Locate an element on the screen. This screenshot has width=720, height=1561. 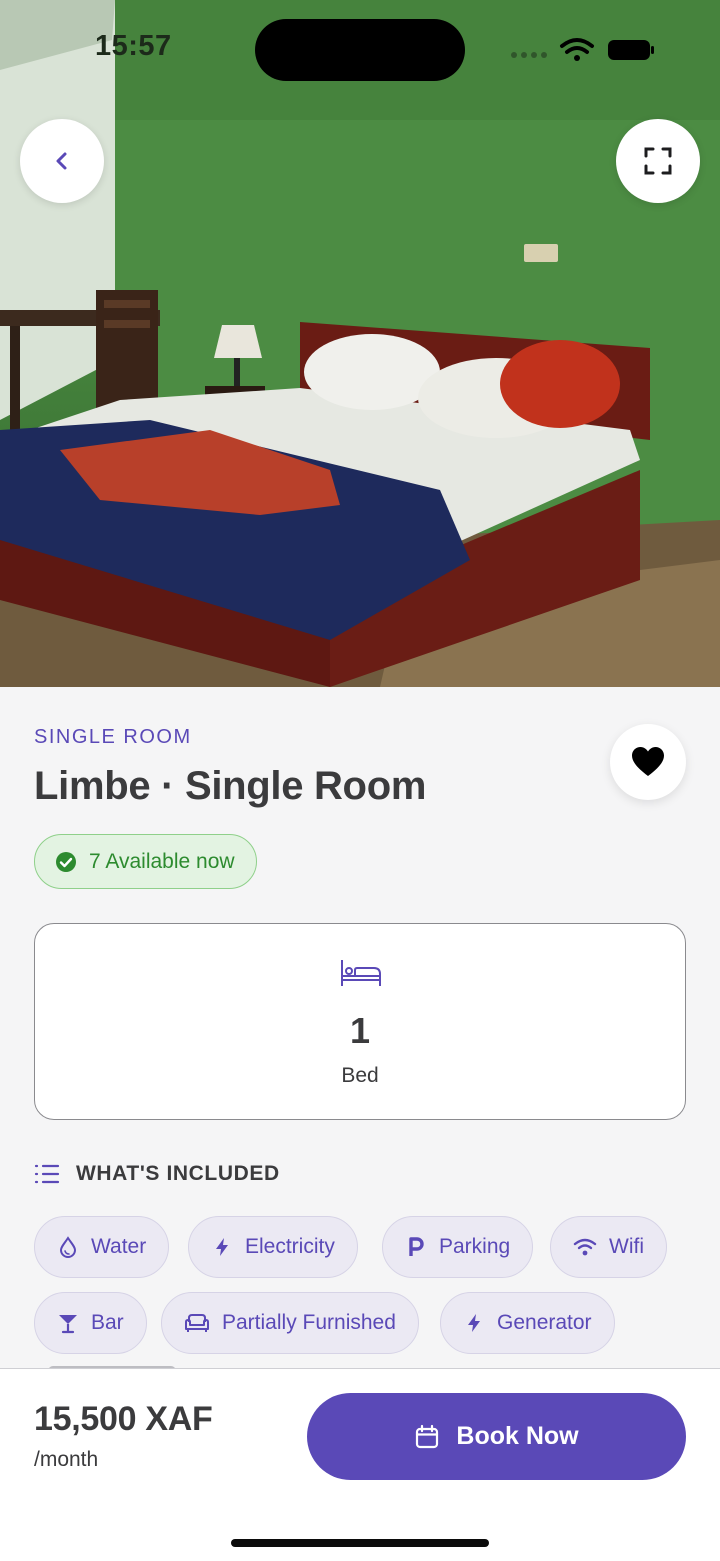
chevron-left-icon is located at coordinates (61, 161).